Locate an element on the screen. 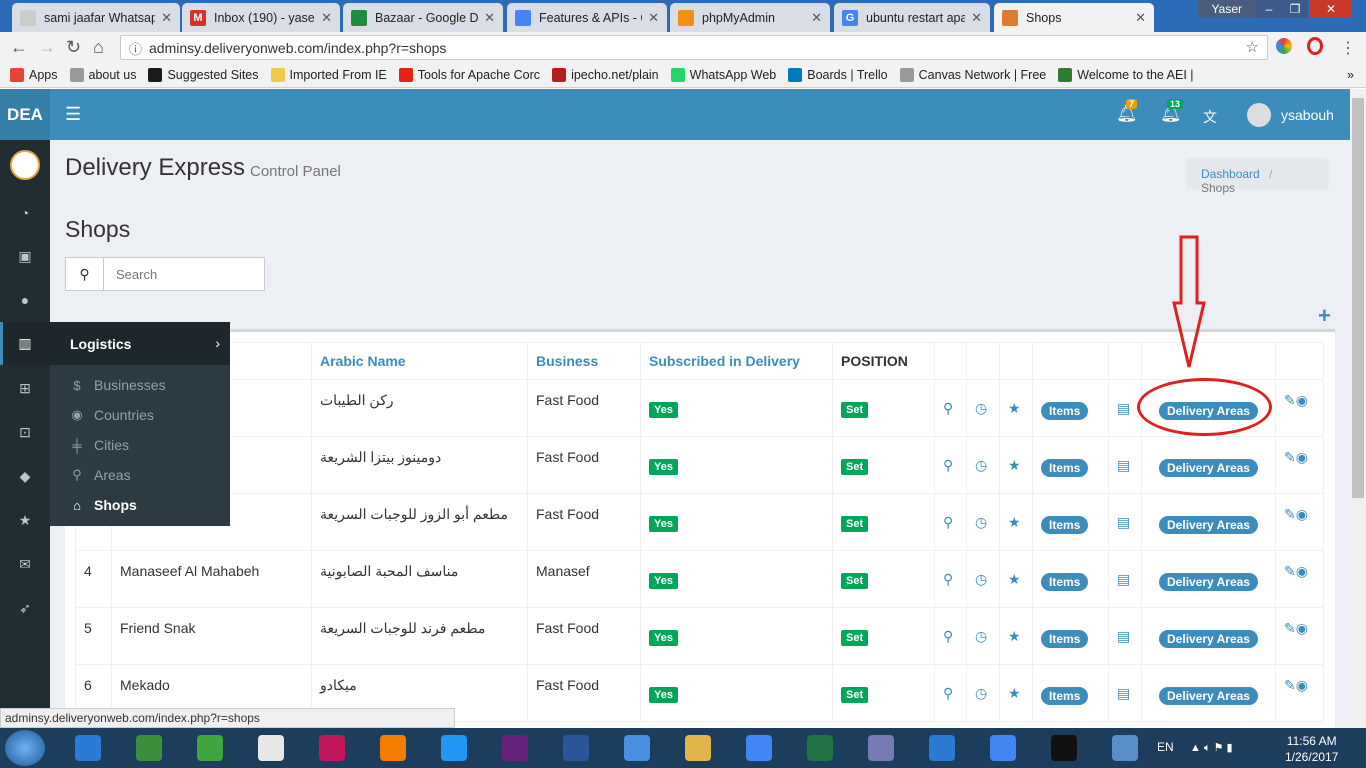  browser-tab: Shops ✕ is located at coordinates (1074, 17).